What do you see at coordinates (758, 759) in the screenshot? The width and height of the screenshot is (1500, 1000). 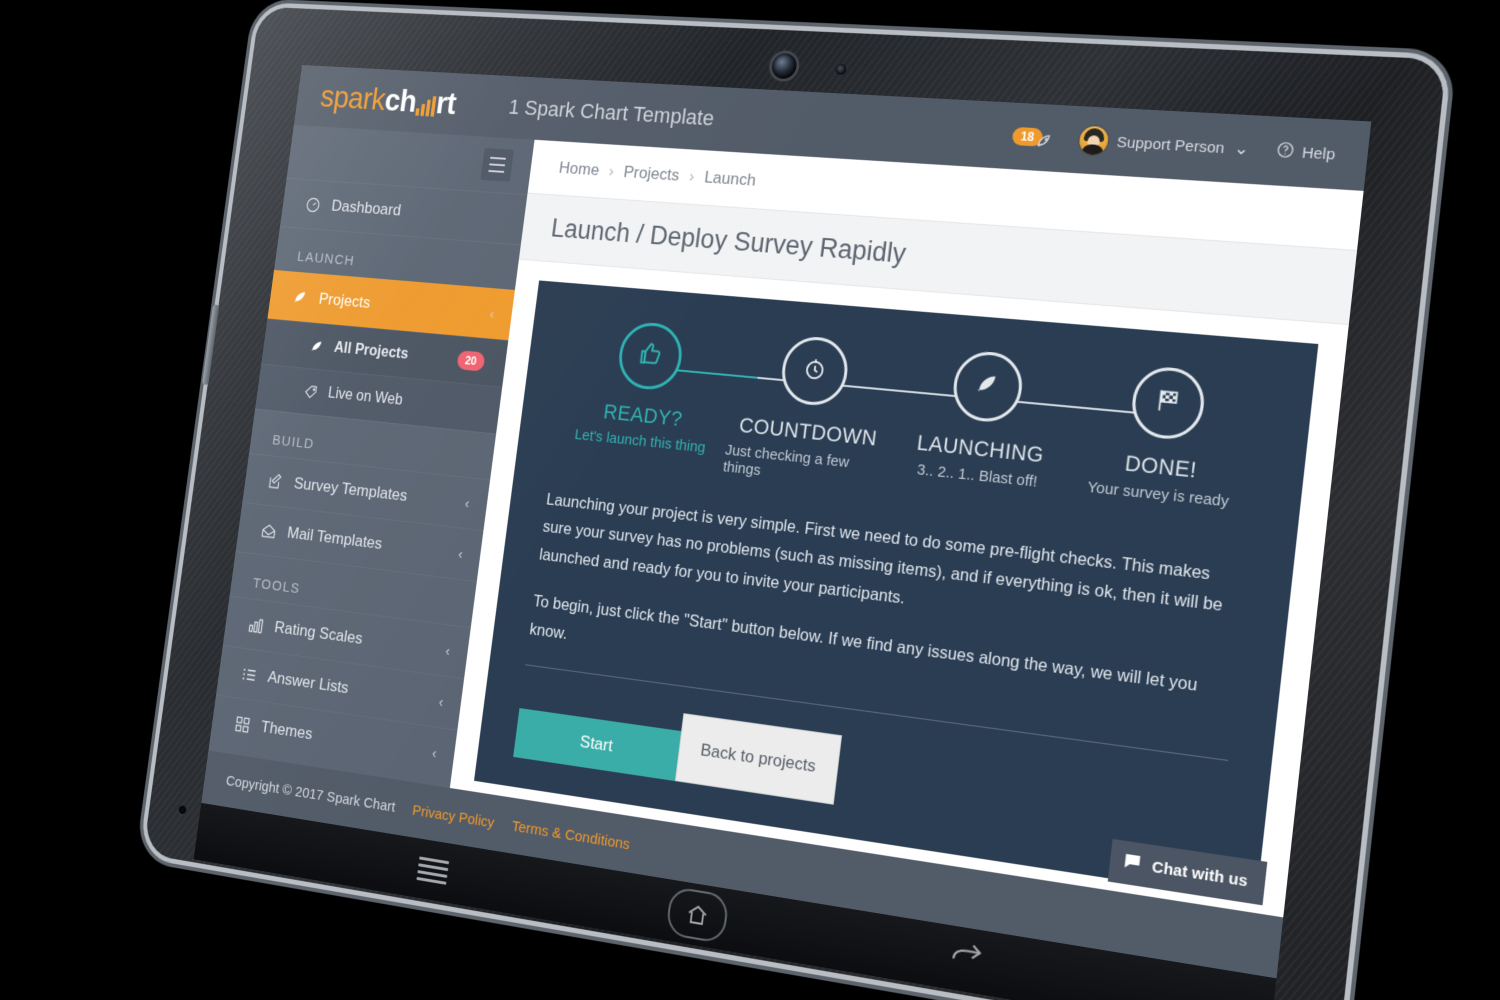 I see `back-to-projects-button: Back to projects` at bounding box center [758, 759].